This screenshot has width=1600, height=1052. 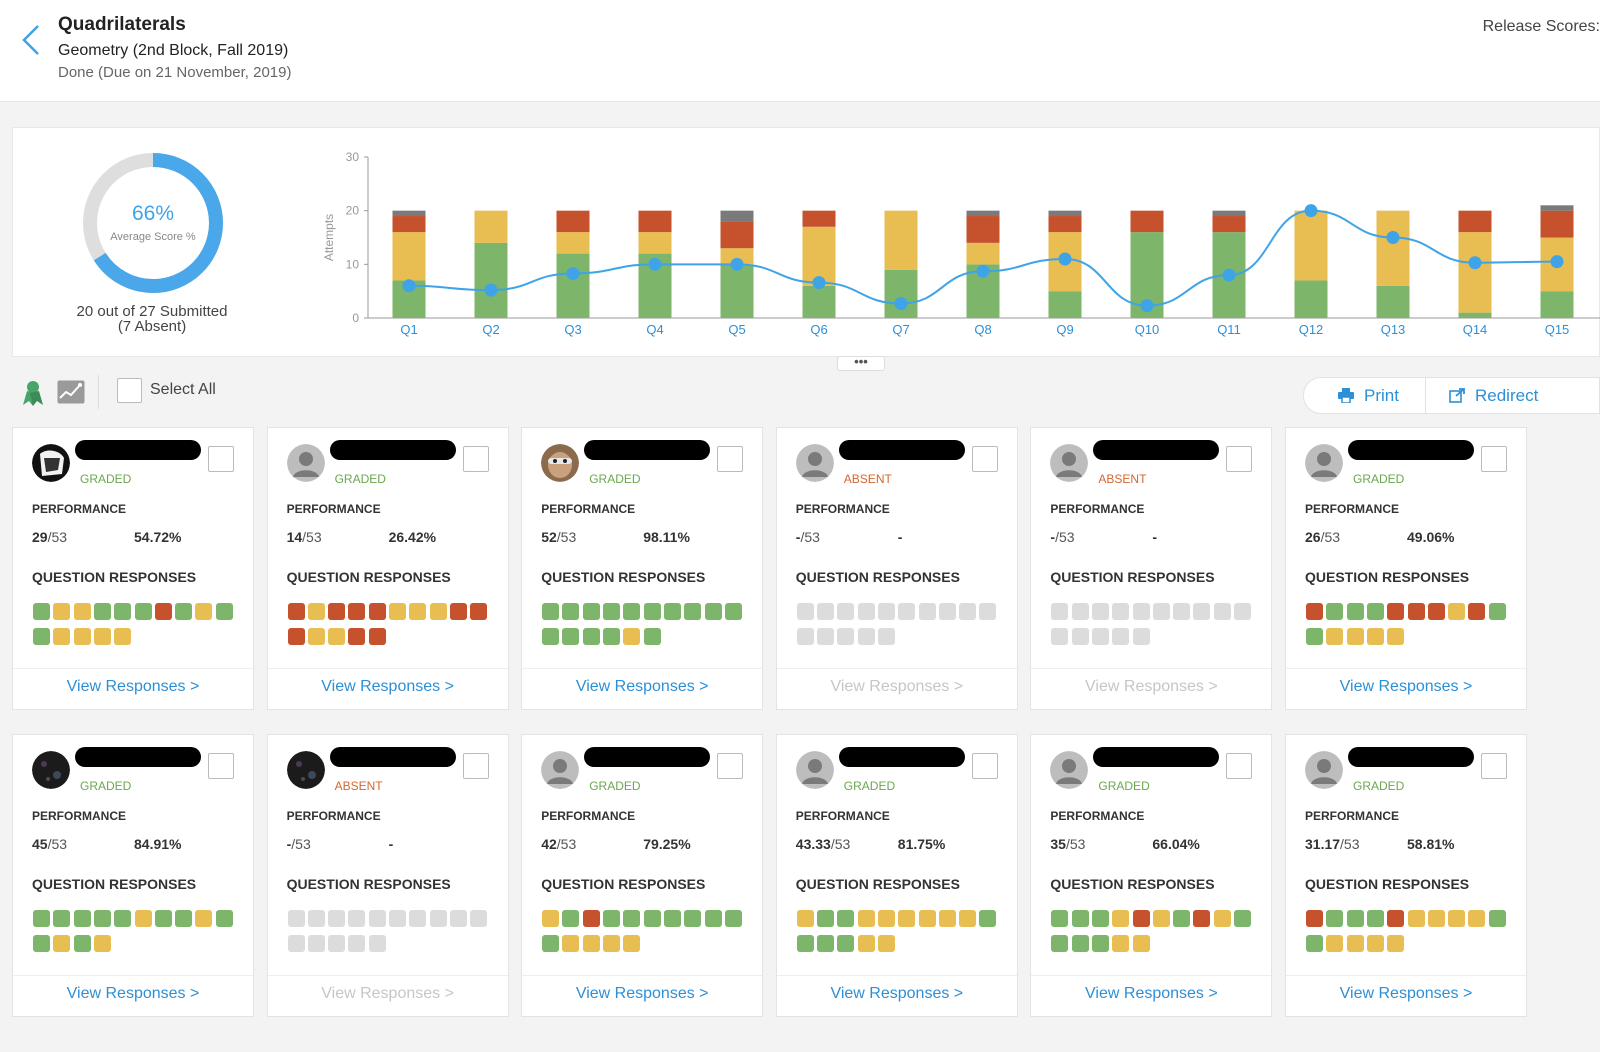 What do you see at coordinates (1493, 395) in the screenshot?
I see `redirect-button: Redirect` at bounding box center [1493, 395].